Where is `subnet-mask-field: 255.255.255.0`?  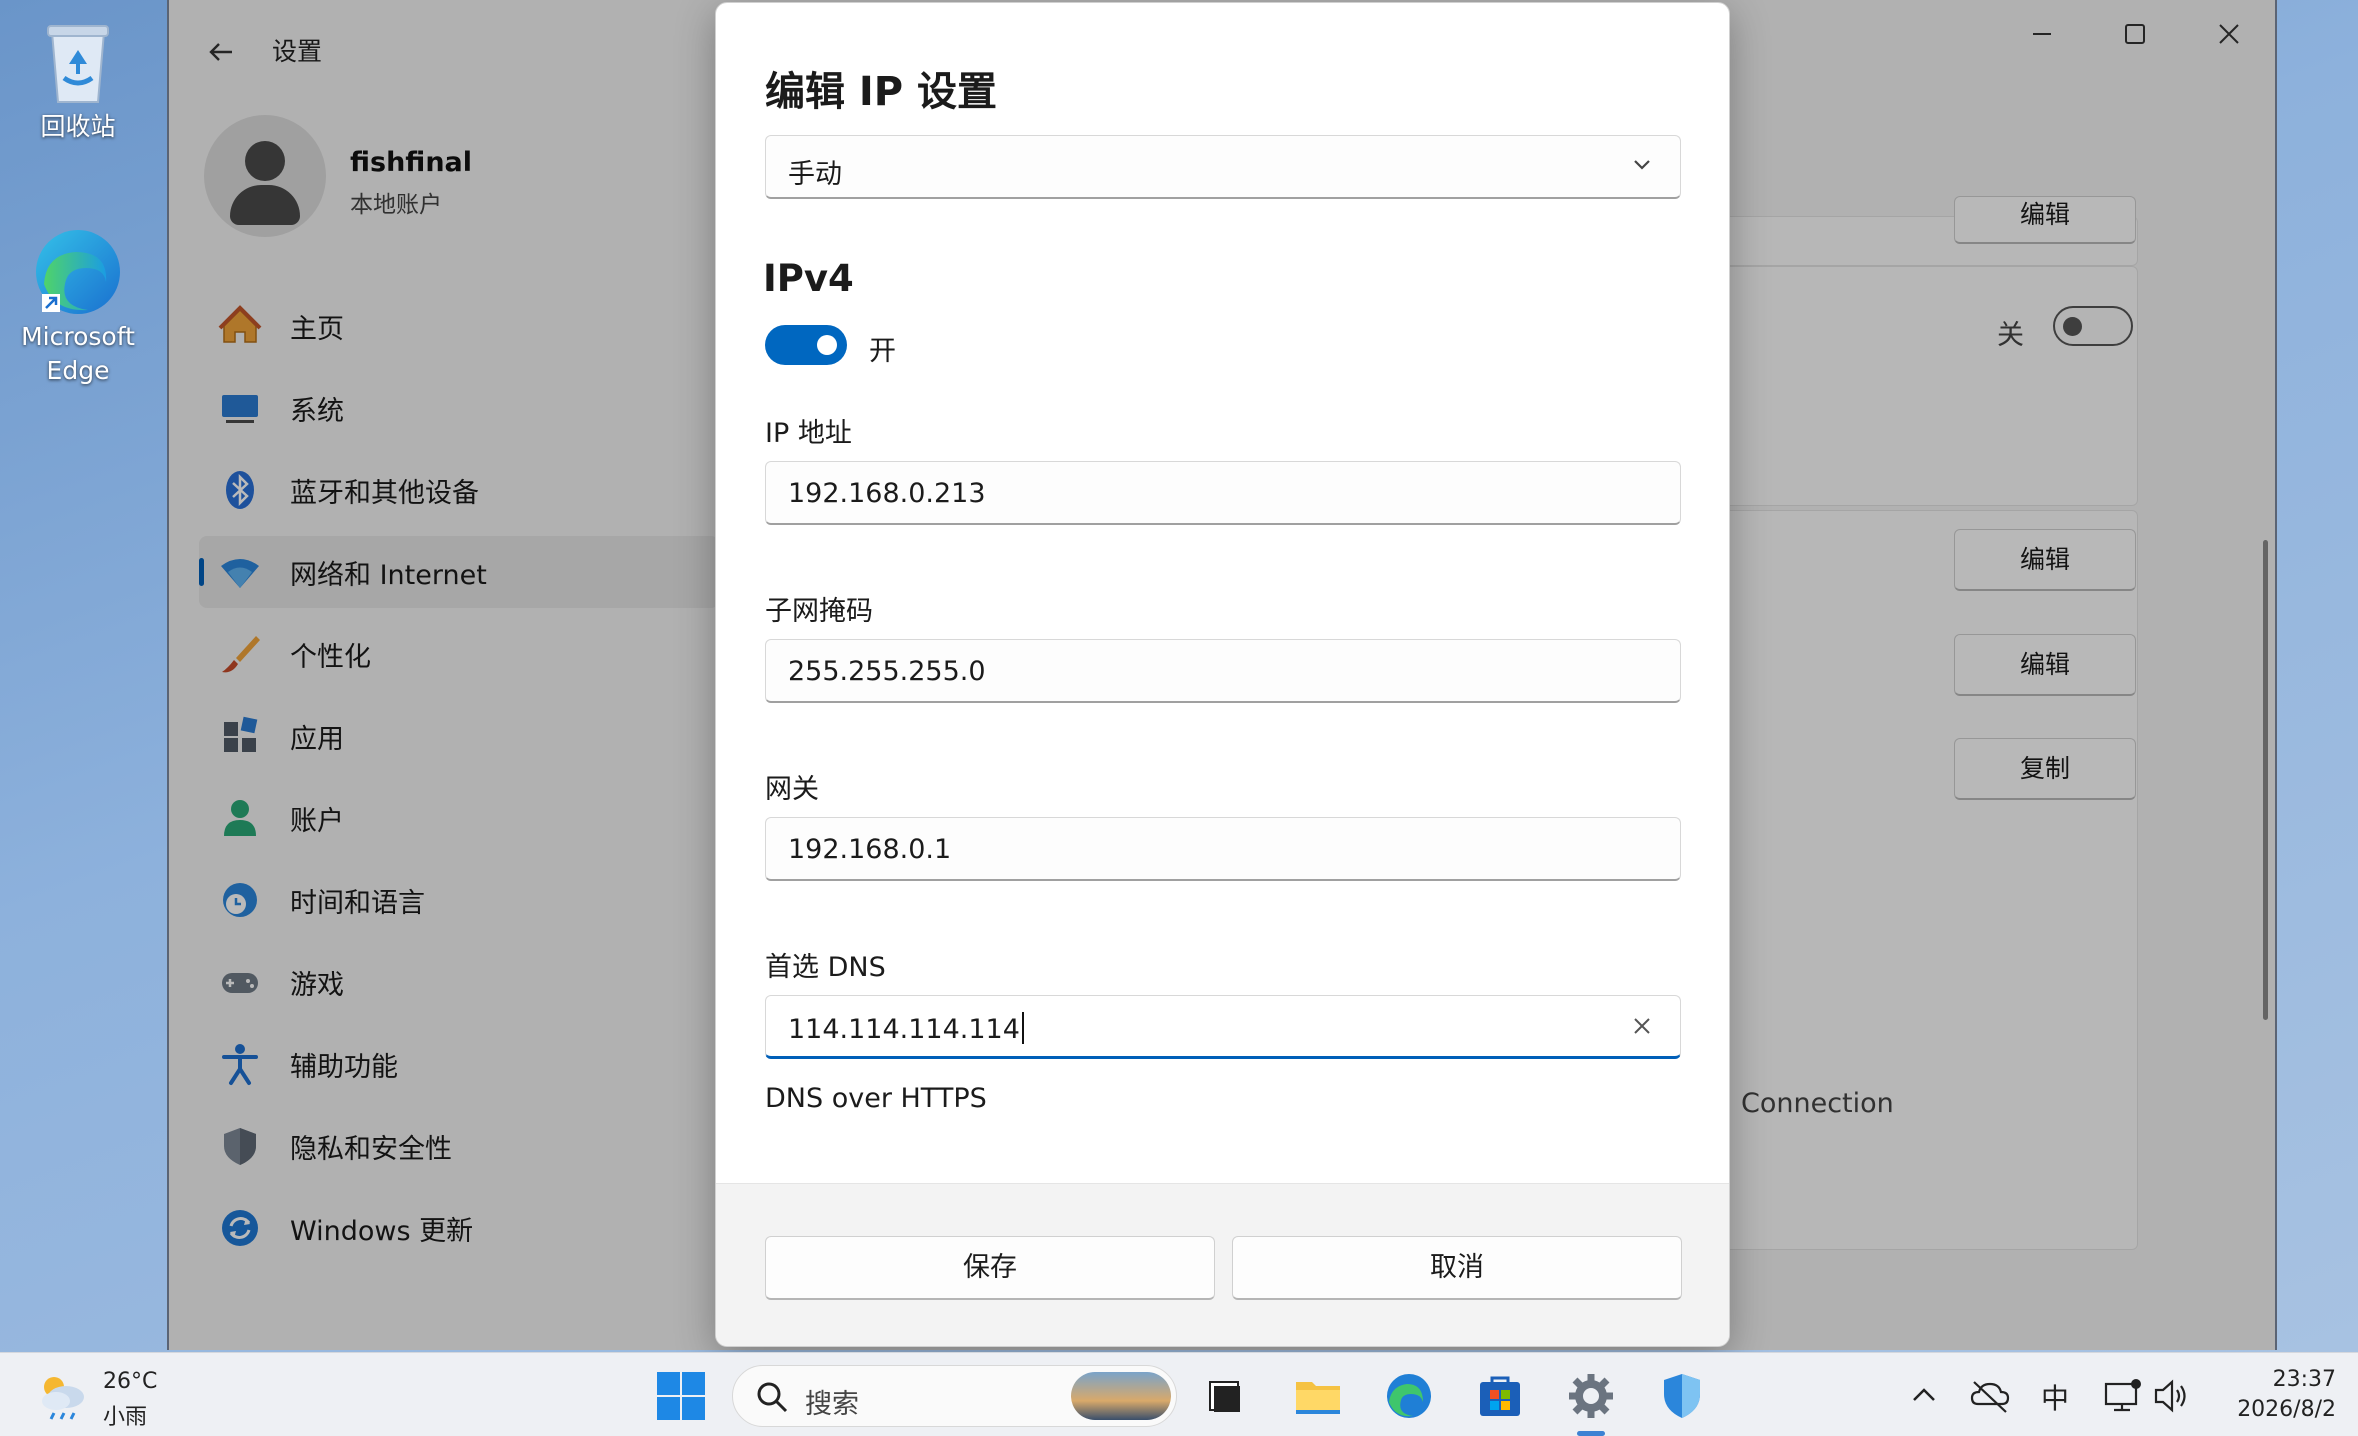 subnet-mask-field: 255.255.255.0 is located at coordinates (1223, 671).